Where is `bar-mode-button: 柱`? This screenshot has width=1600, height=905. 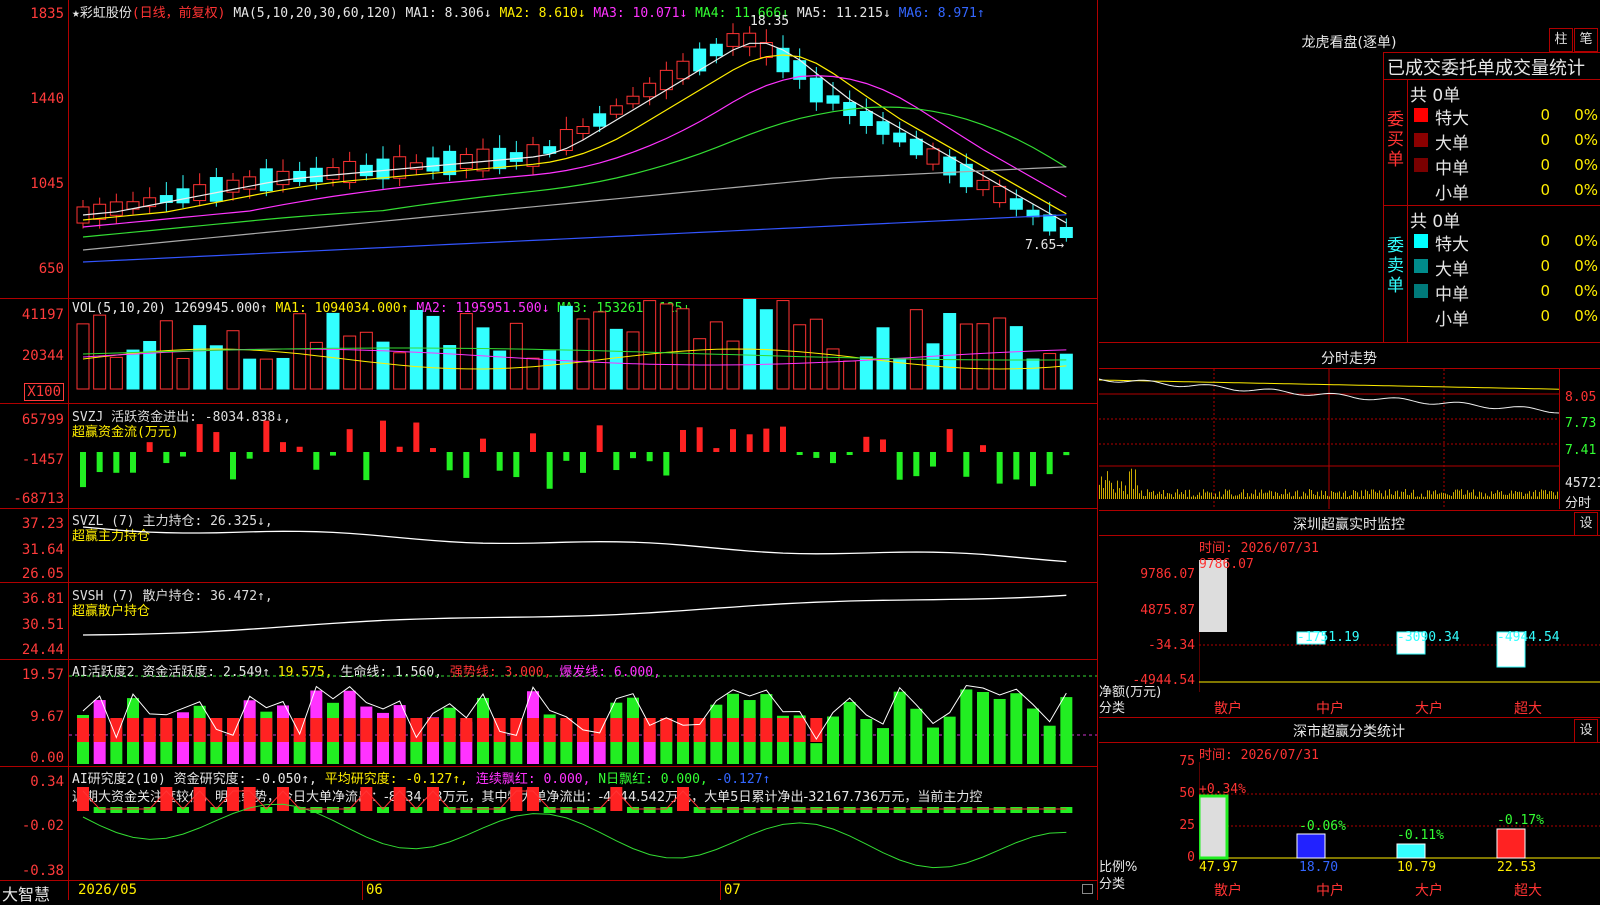
bar-mode-button: 柱 is located at coordinates (1561, 40).